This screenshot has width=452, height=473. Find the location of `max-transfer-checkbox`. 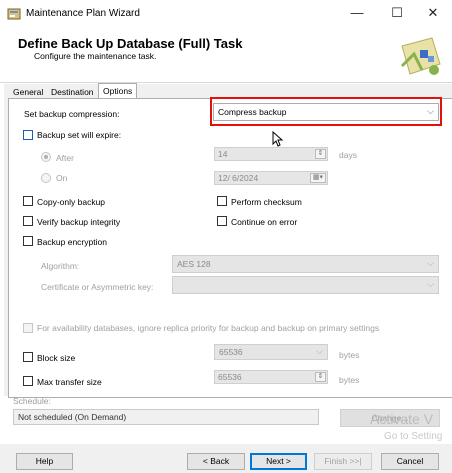

max-transfer-checkbox is located at coordinates (28, 381).